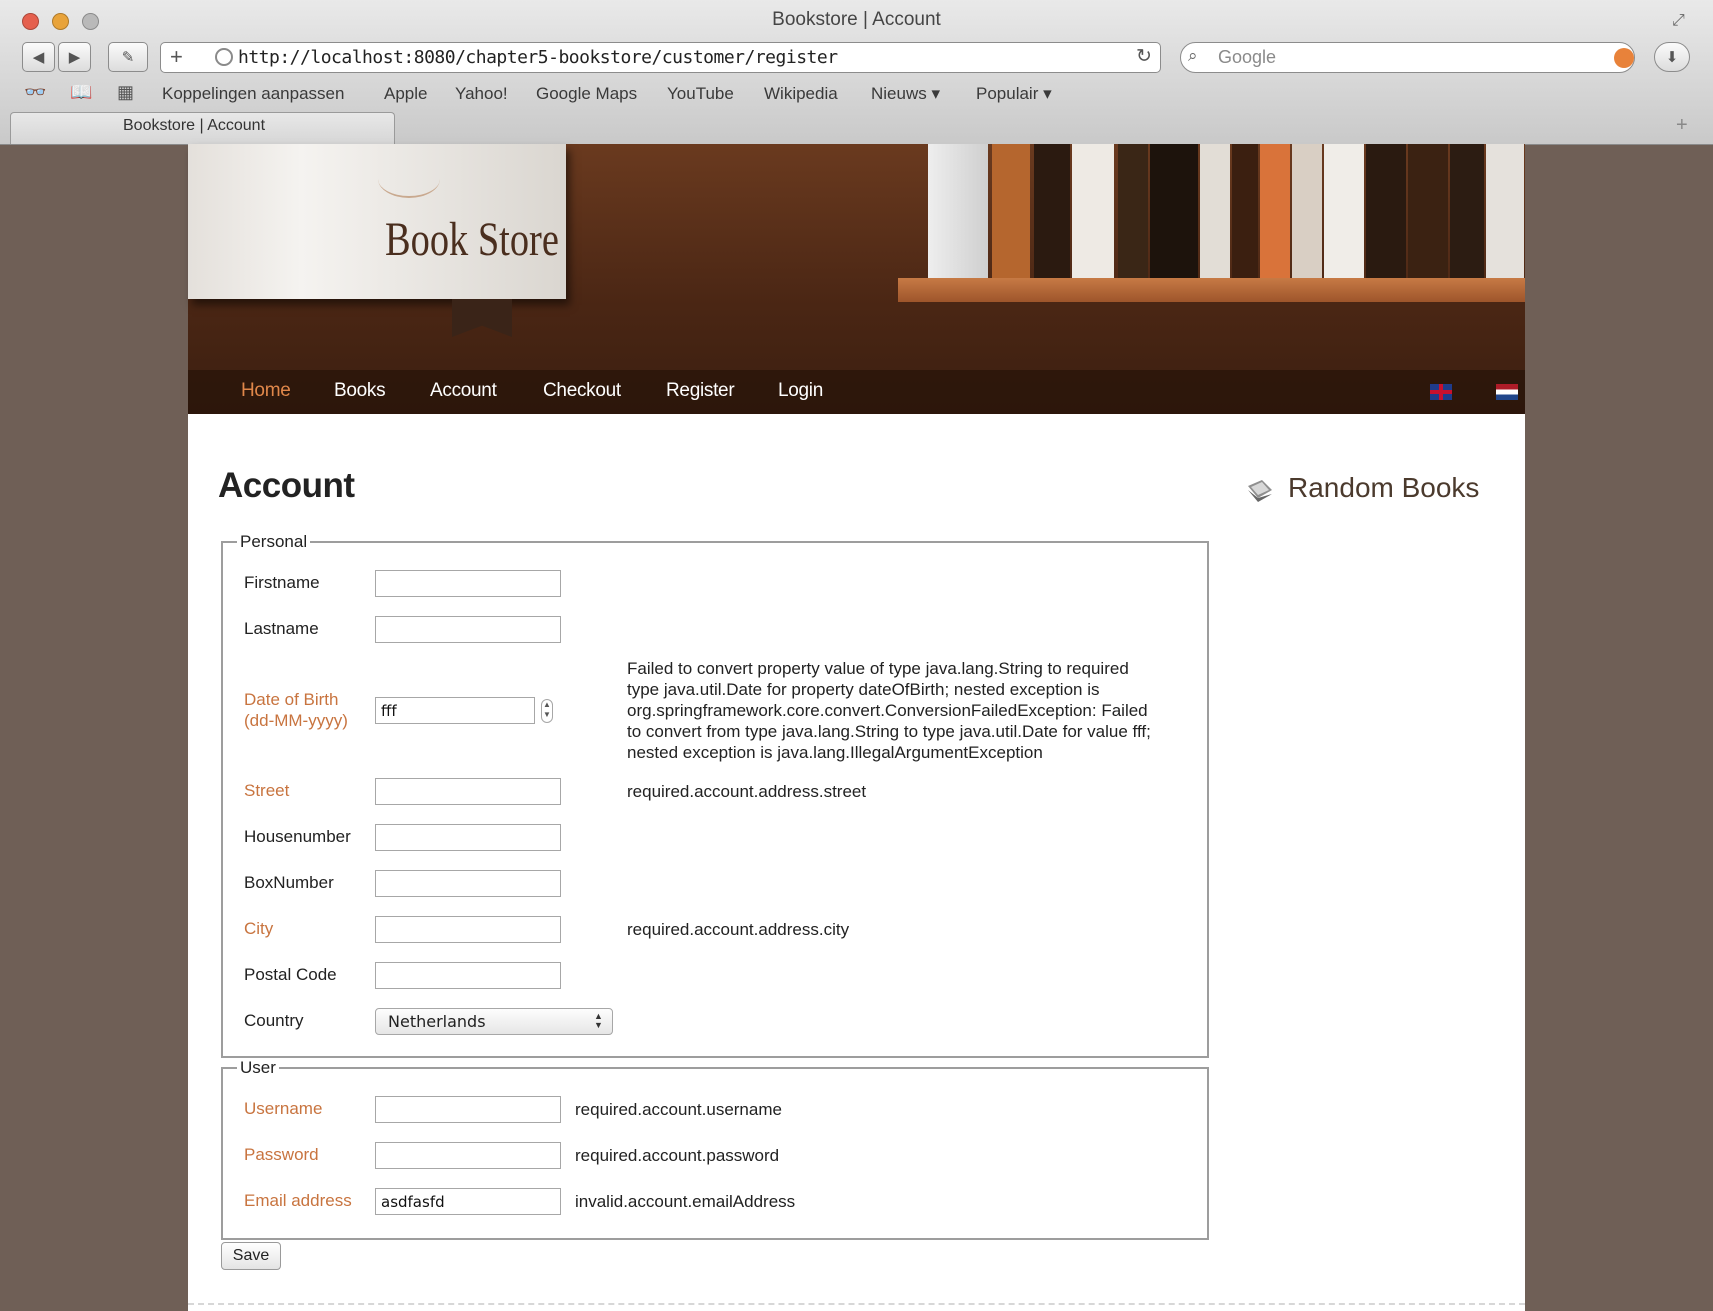 The width and height of the screenshot is (1713, 1311). I want to click on page-title: Account, so click(286, 485).